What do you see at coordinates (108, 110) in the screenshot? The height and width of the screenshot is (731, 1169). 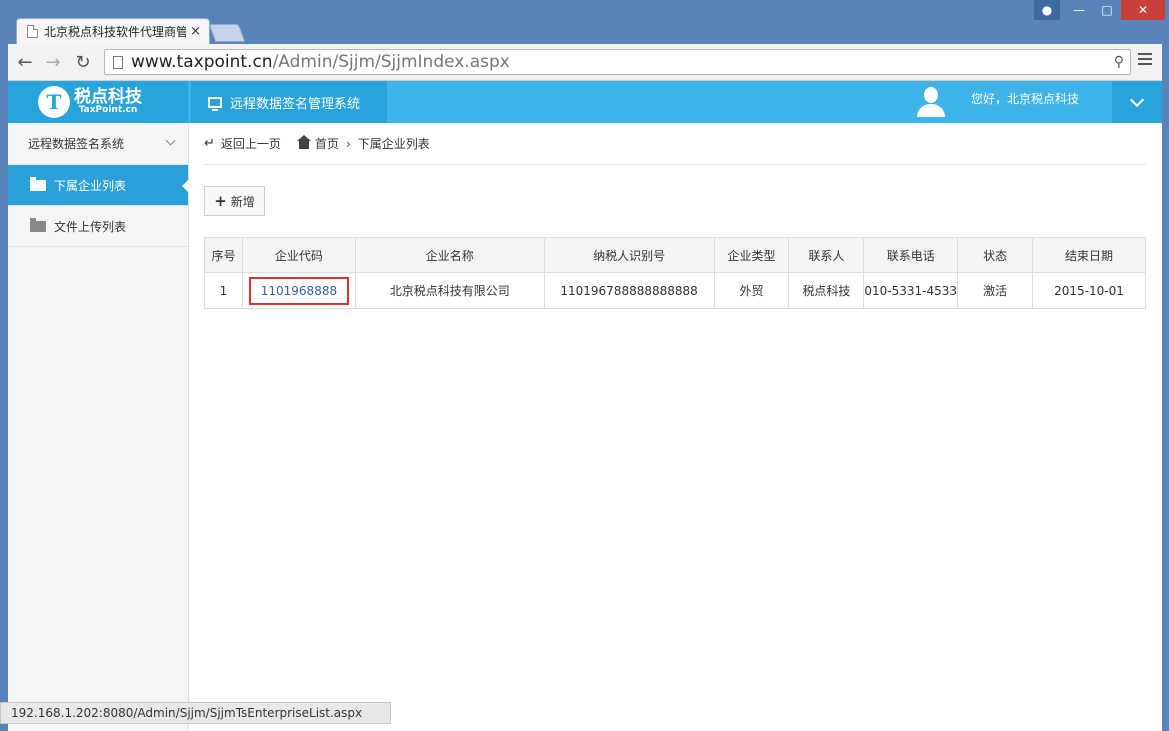 I see `logo-en: TaxPoint.cn` at bounding box center [108, 110].